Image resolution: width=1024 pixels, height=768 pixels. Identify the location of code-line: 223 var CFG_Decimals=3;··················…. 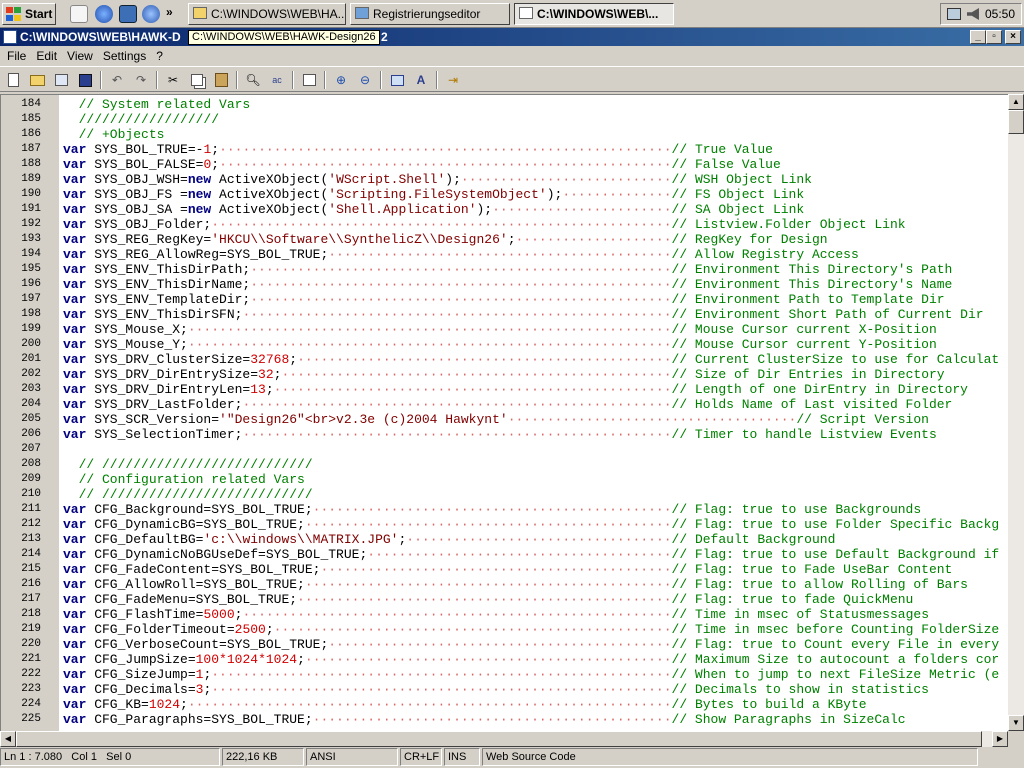
(504, 689).